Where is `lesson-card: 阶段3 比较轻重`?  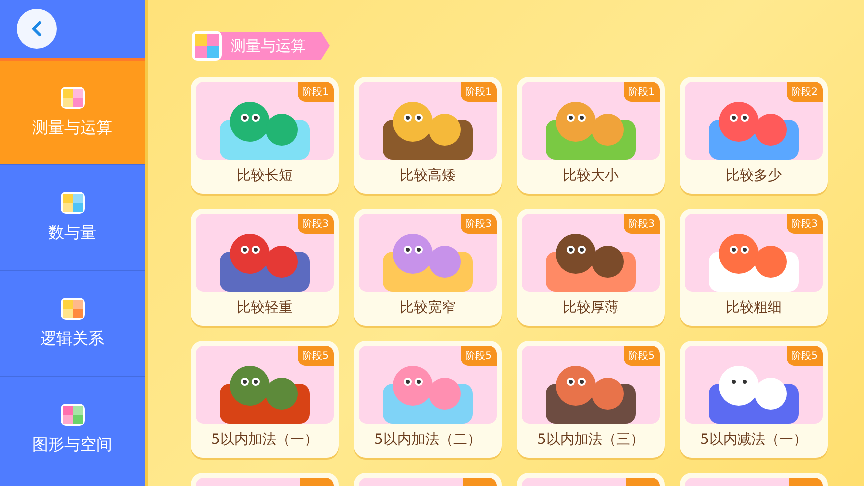 lesson-card: 阶段3 比较轻重 is located at coordinates (265, 267).